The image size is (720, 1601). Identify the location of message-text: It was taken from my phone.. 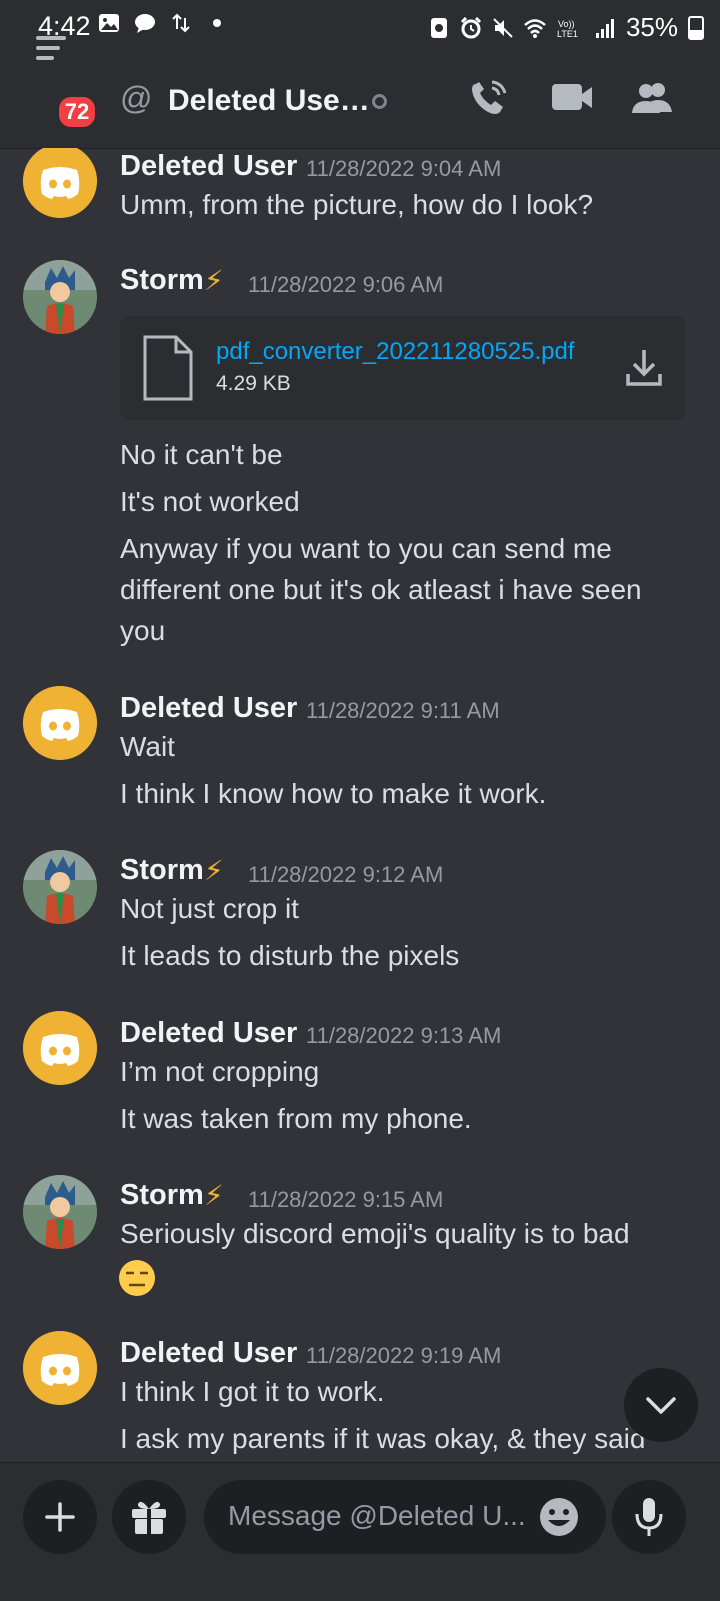
(296, 1118).